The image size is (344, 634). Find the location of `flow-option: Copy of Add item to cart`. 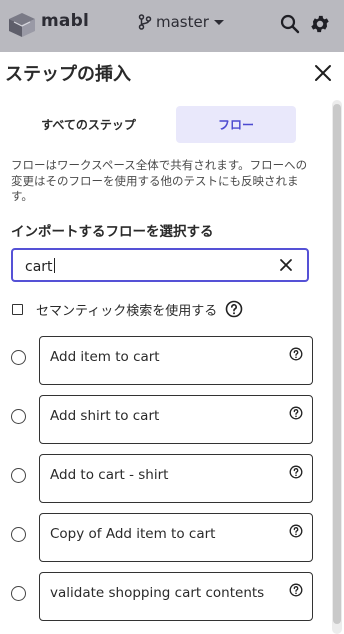

flow-option: Copy of Add item to cart is located at coordinates (172, 538).